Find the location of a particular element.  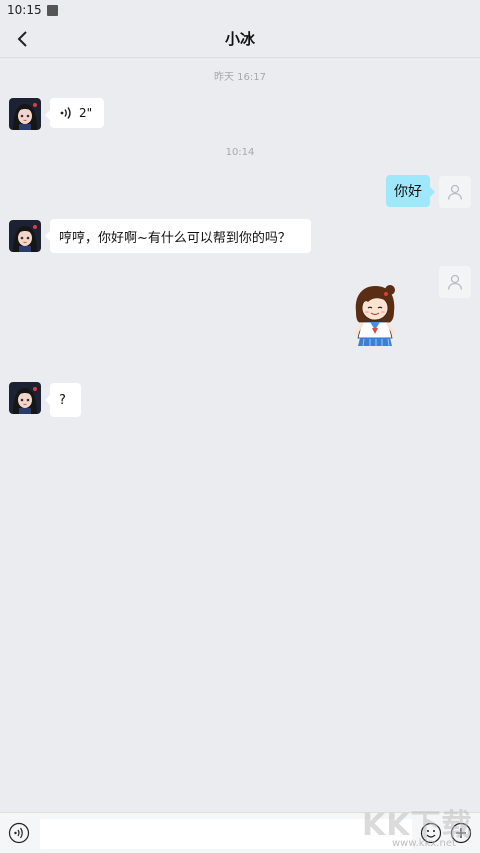

smiley-icon is located at coordinates (431, 833).